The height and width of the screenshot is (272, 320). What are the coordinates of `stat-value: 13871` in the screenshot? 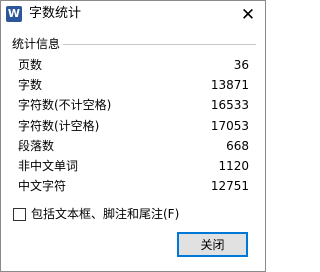 It's located at (229, 85).